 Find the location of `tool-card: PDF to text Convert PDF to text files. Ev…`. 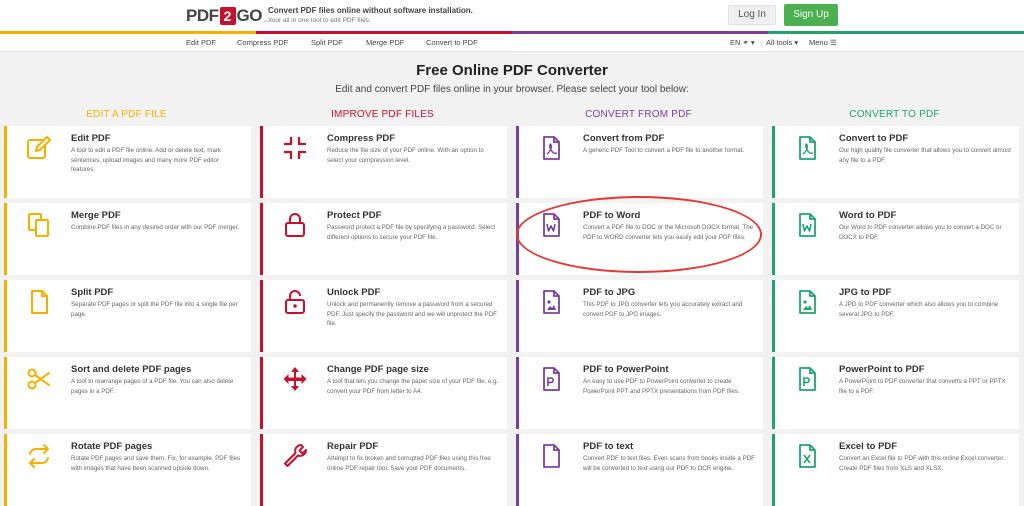

tool-card: PDF to text Convert PDF to text files. Ev… is located at coordinates (639, 470).